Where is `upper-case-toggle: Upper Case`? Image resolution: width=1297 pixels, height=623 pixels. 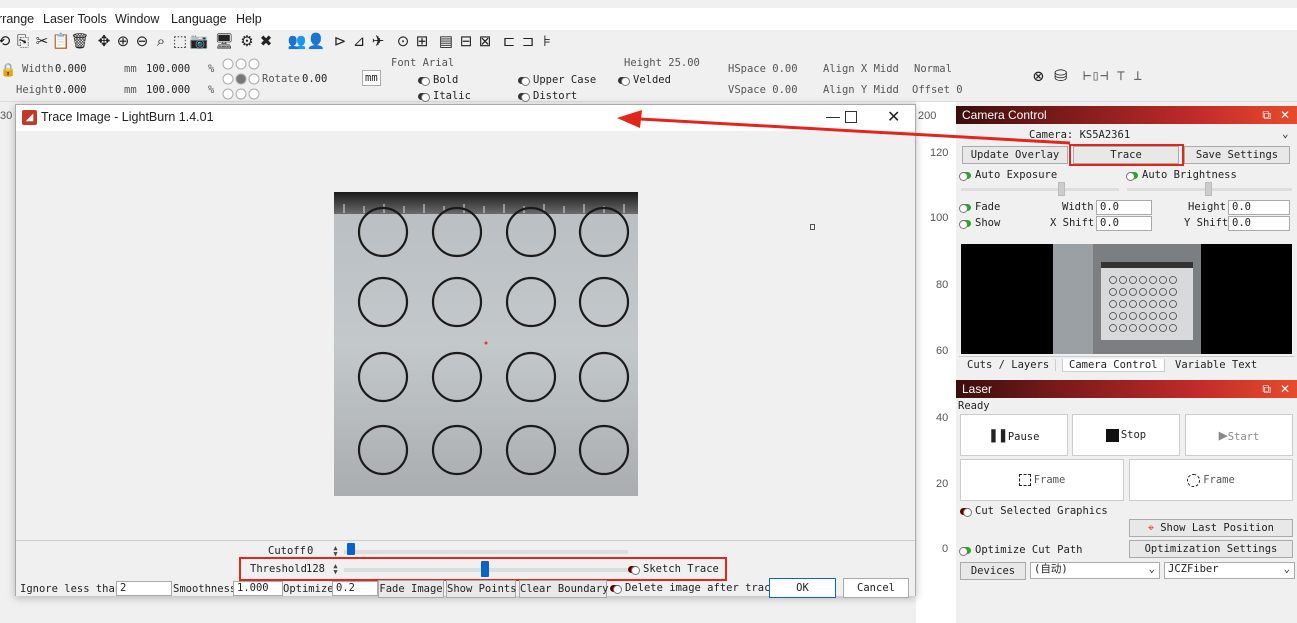 upper-case-toggle: Upper Case is located at coordinates (557, 80).